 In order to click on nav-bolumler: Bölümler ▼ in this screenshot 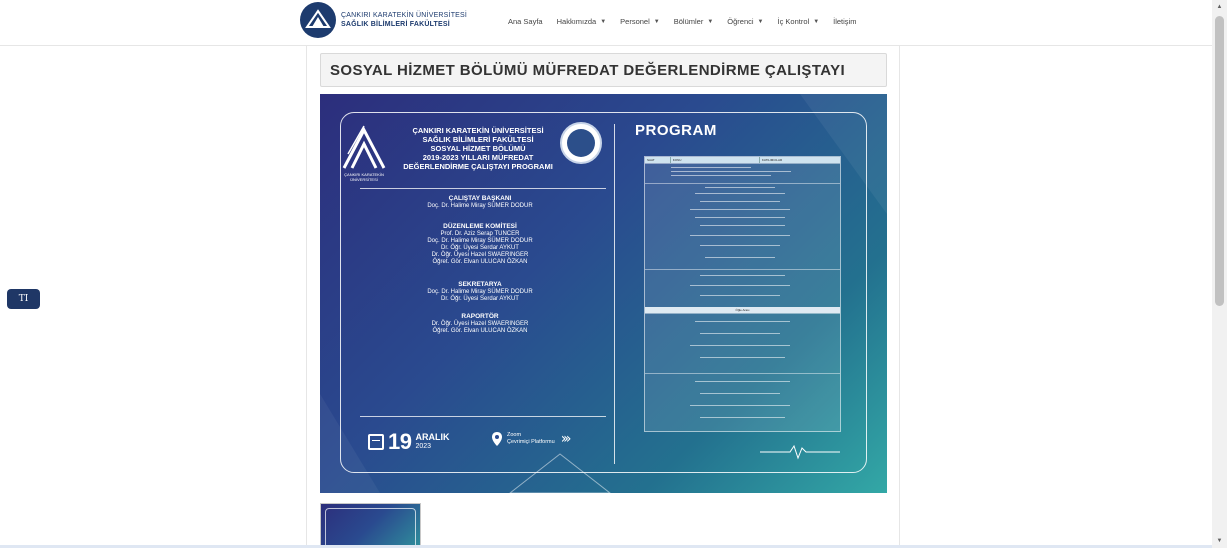, I will do `click(694, 21)`.